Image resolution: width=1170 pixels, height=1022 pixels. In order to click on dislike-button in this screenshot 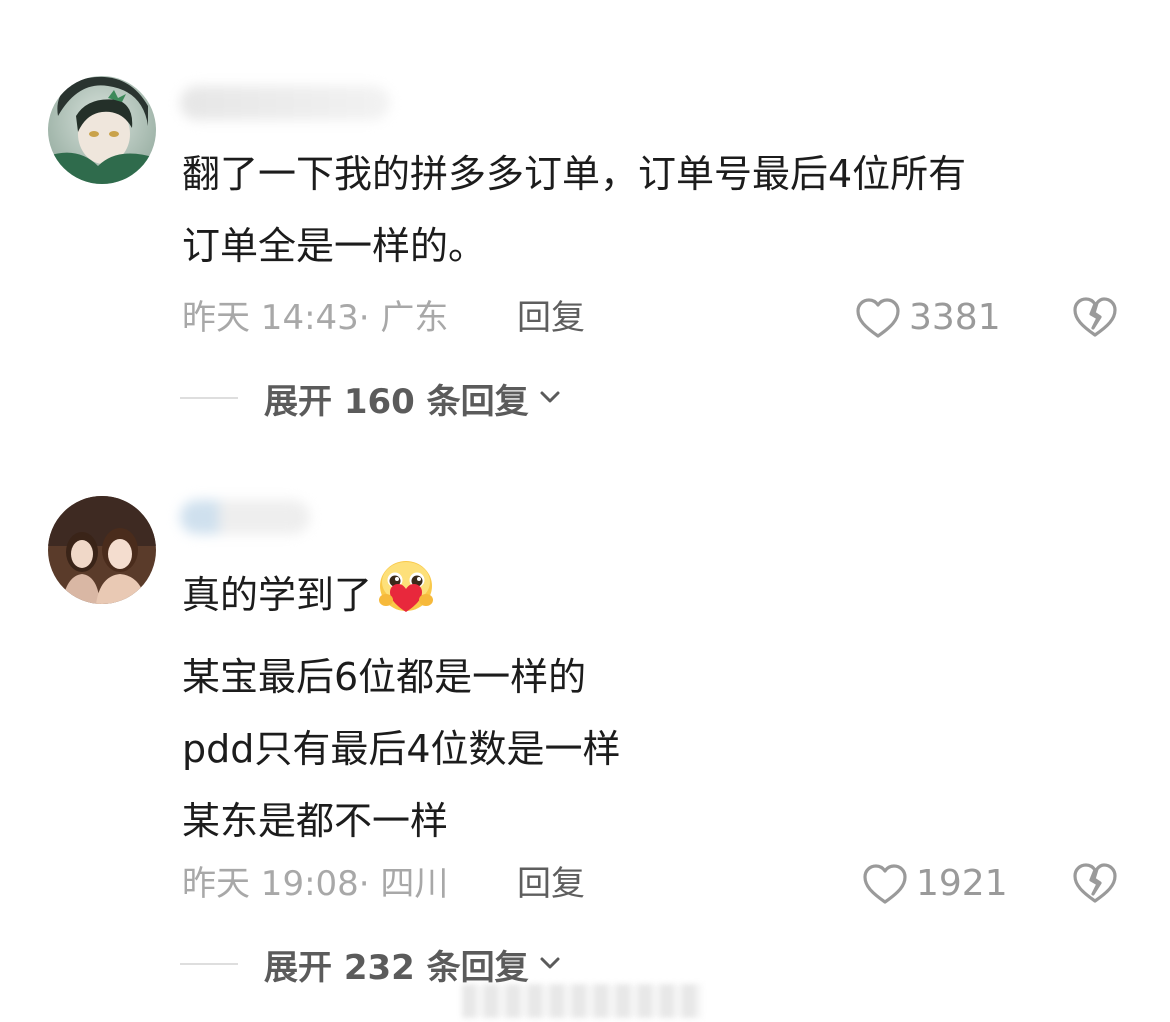, I will do `click(1095, 884)`.